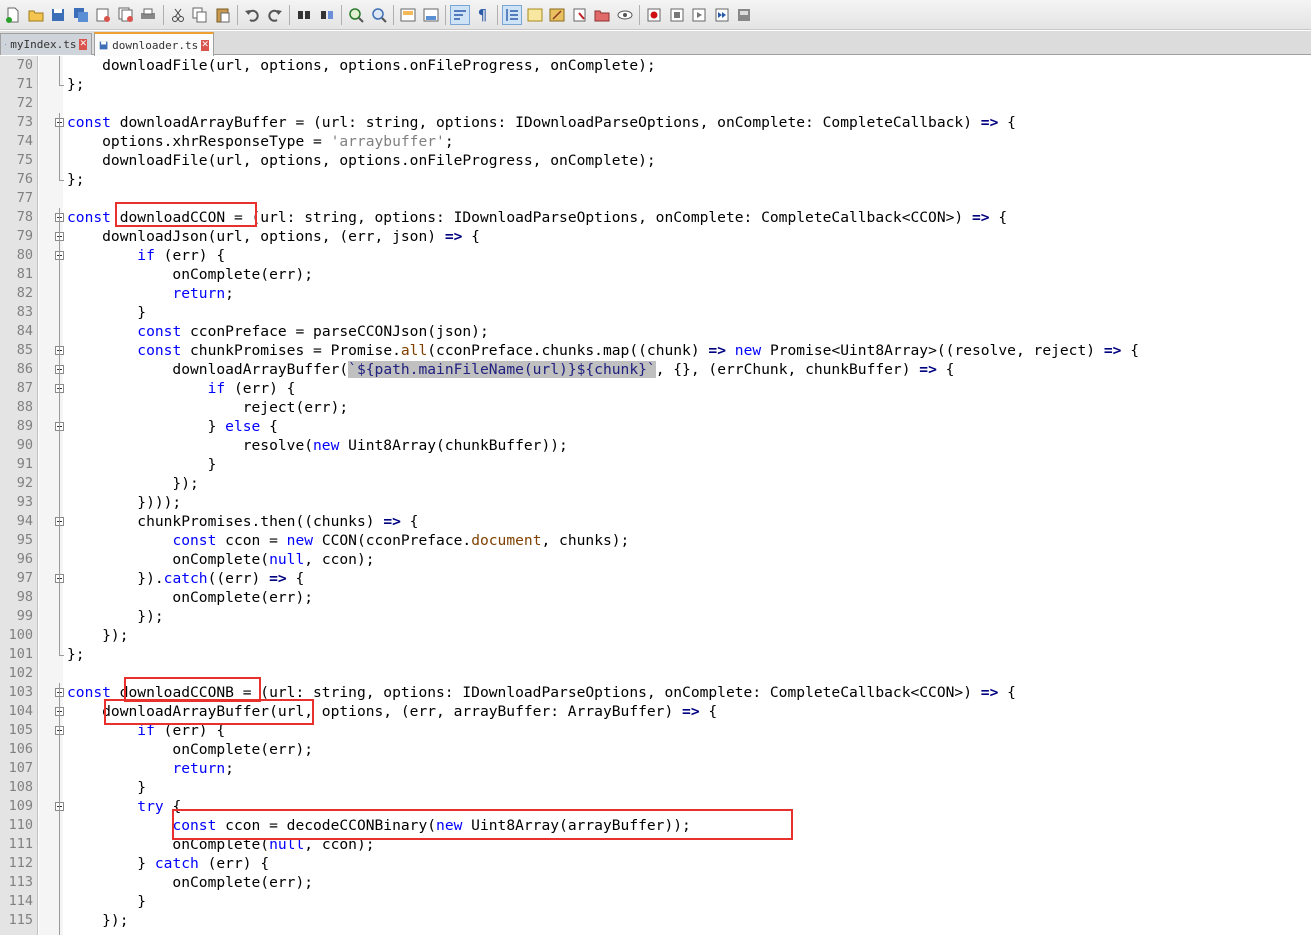  I want to click on line-number: 106, so click(20, 749).